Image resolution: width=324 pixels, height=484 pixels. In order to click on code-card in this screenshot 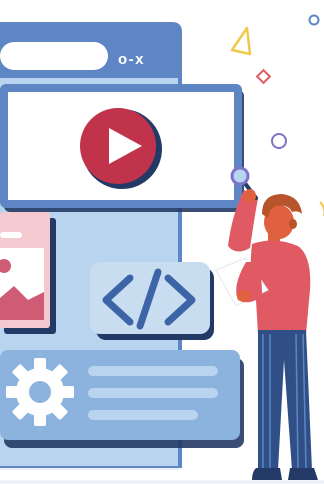, I will do `click(152, 301)`.